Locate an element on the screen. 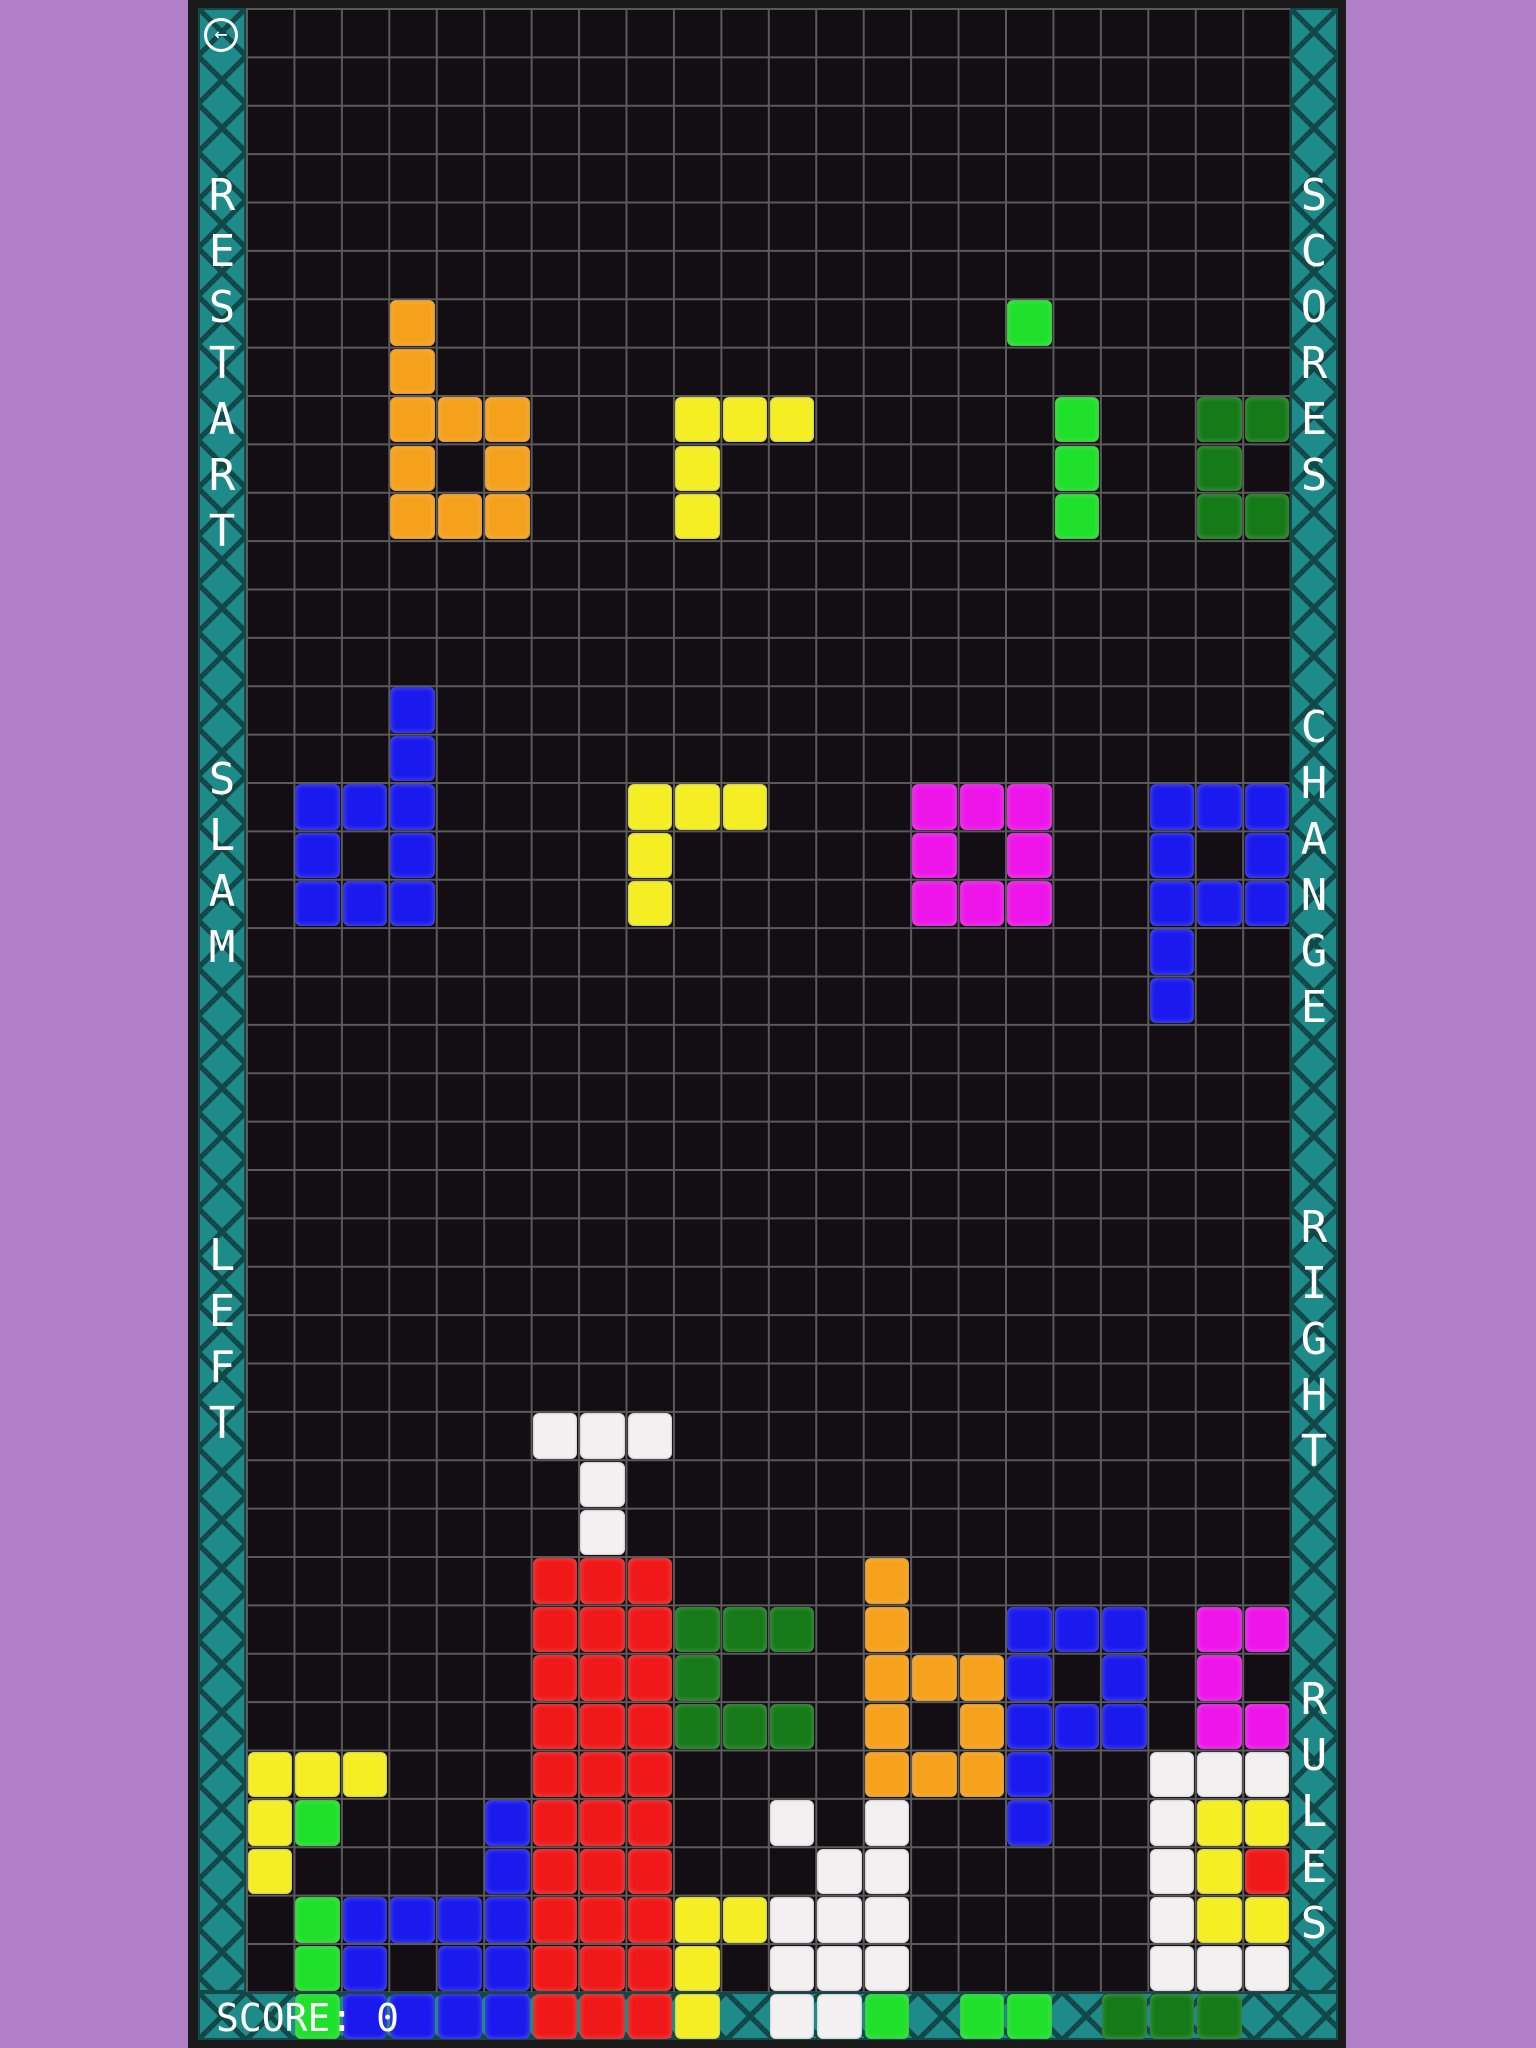 Image resolution: width=1536 pixels, height=2048 pixels. restart-button: RESTART is located at coordinates (222, 364).